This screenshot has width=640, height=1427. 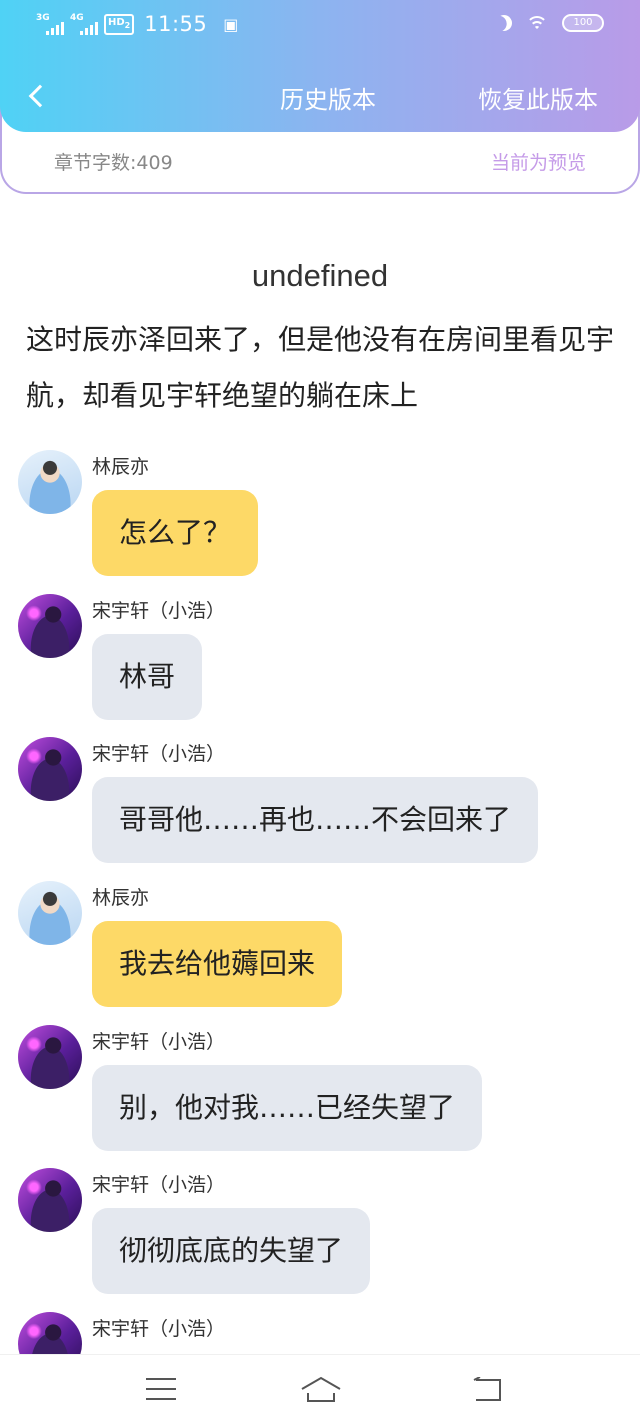 What do you see at coordinates (538, 163) in the screenshot?
I see `preview-status: 当前为预览` at bounding box center [538, 163].